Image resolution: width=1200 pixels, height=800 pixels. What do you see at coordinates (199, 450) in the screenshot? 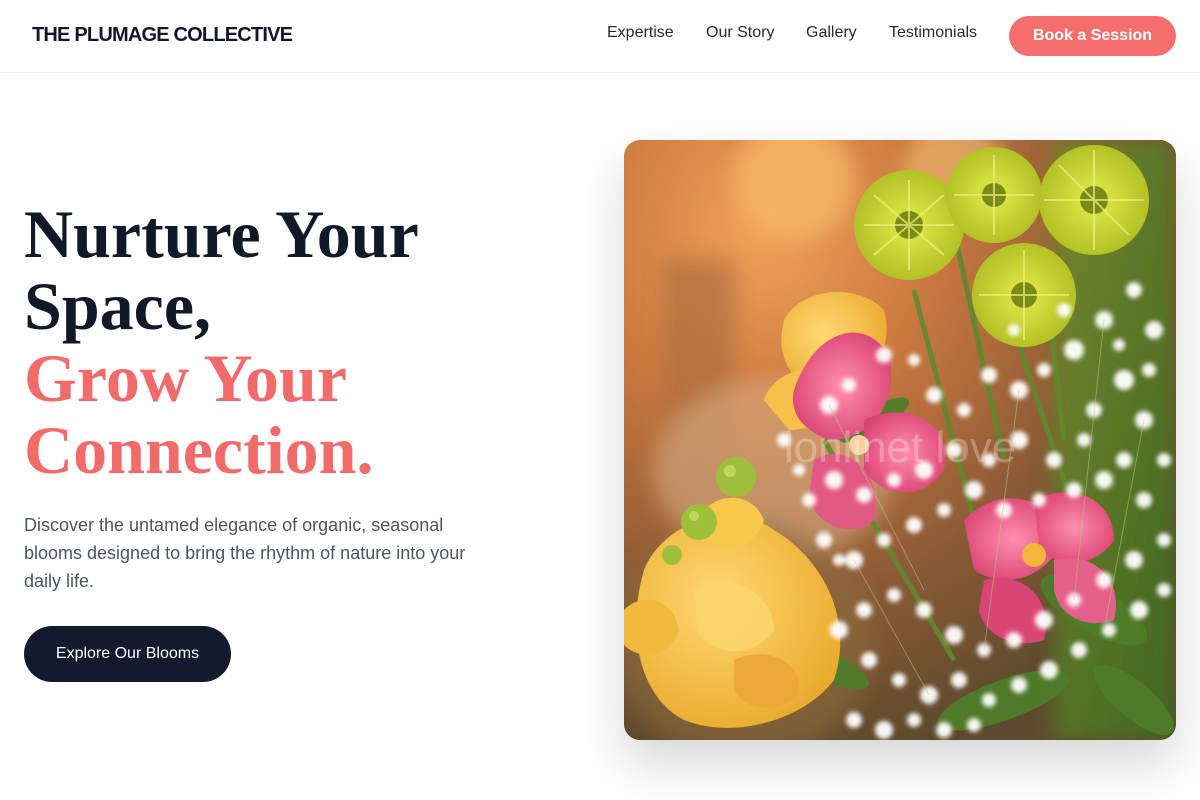
I see `hero-title-accent-line-2: Connection.` at bounding box center [199, 450].